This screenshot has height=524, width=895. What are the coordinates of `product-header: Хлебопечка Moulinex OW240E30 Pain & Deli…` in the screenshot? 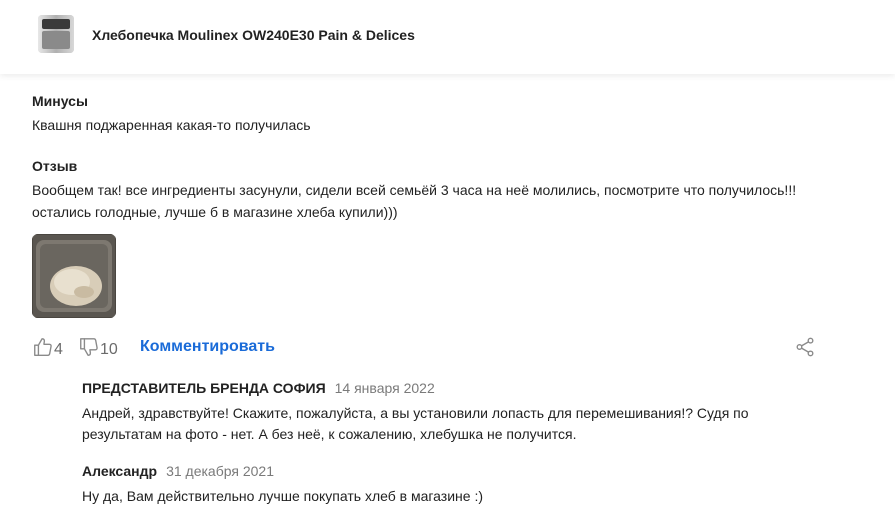 It's located at (447, 37).